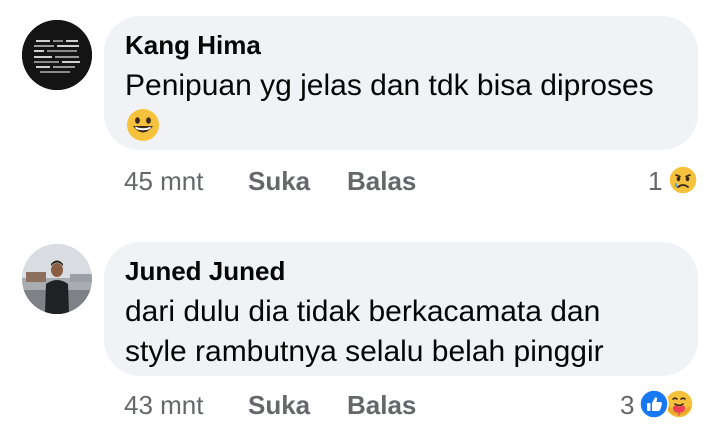 Image resolution: width=720 pixels, height=439 pixels. Describe the element at coordinates (164, 405) in the screenshot. I see `comment-time: 43 mnt` at that location.